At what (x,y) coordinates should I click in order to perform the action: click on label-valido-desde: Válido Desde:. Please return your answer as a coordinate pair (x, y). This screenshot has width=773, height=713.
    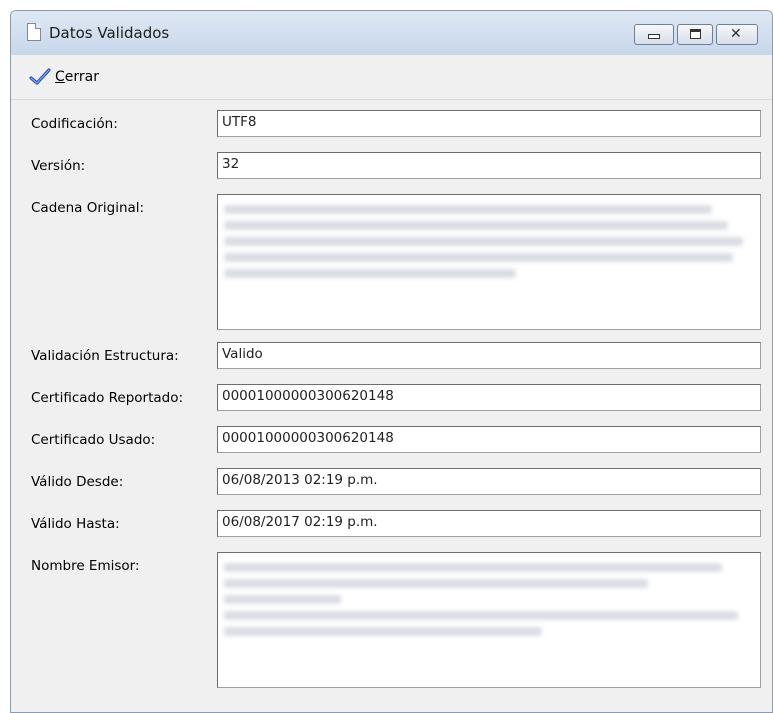
    Looking at the image, I should click on (77, 482).